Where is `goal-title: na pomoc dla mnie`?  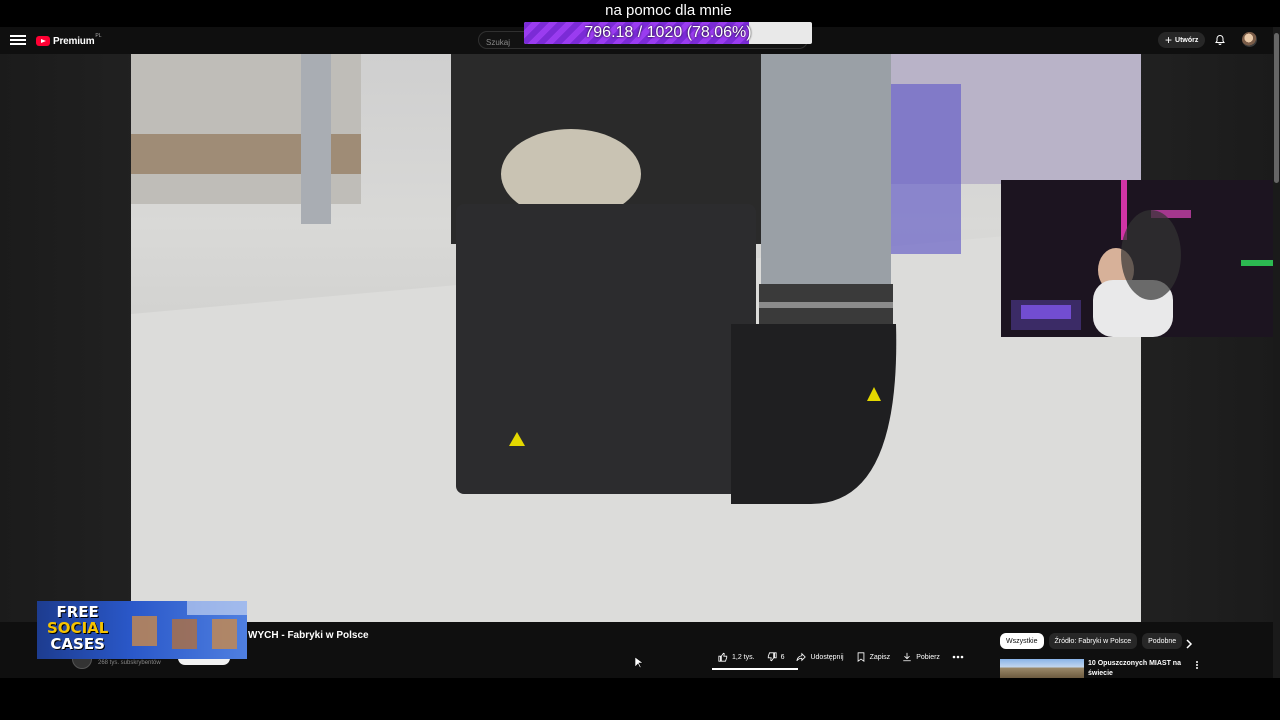
goal-title: na pomoc dla mnie is located at coordinates (668, 10).